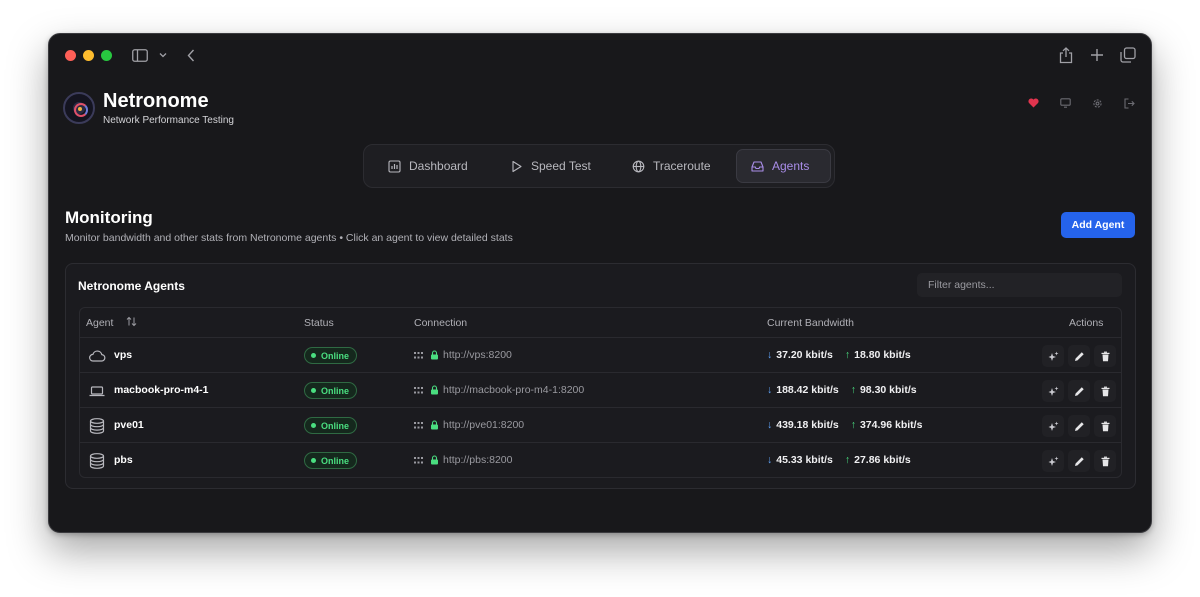 The image size is (1200, 597). I want to click on card-title: Netronome Agents, so click(131, 286).